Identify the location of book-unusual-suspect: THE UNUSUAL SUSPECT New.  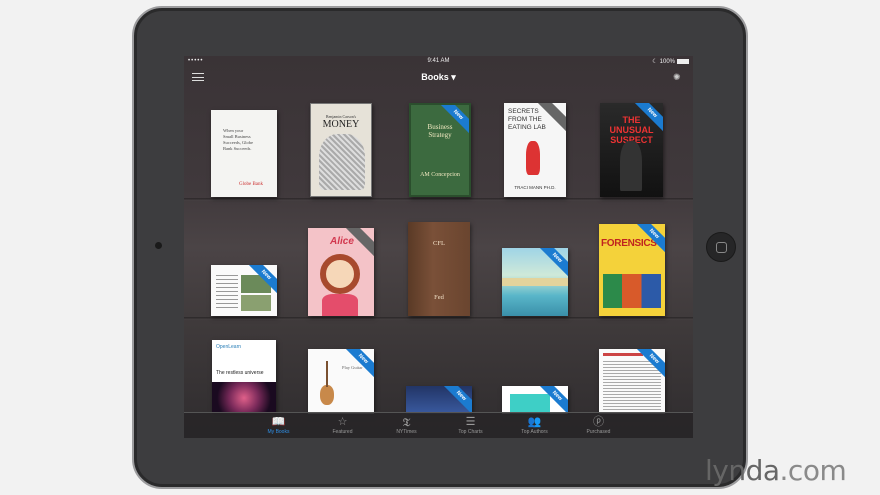
(631, 150).